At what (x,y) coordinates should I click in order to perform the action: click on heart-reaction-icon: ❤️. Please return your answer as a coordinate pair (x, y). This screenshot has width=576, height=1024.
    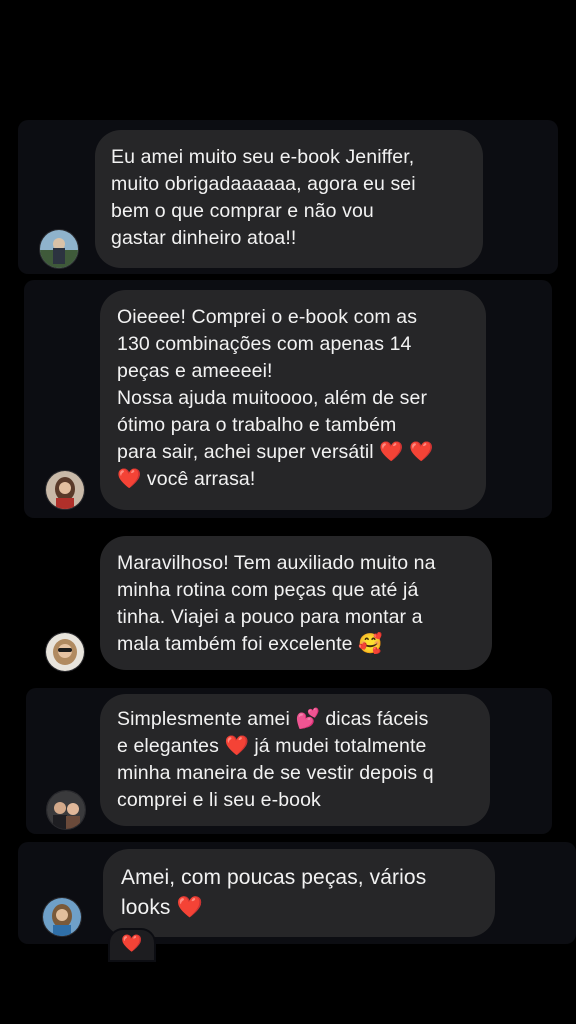
    Looking at the image, I should click on (132, 945).